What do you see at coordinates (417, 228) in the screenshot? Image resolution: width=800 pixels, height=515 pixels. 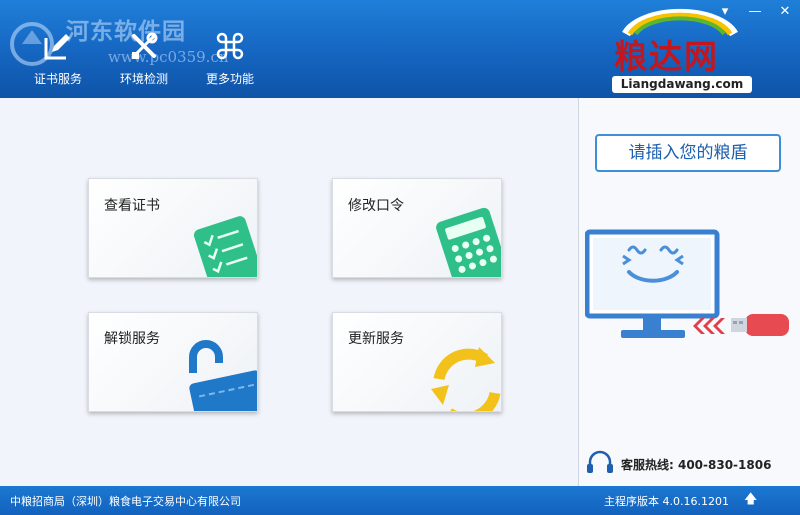 I see `change-password-card: 修改口令` at bounding box center [417, 228].